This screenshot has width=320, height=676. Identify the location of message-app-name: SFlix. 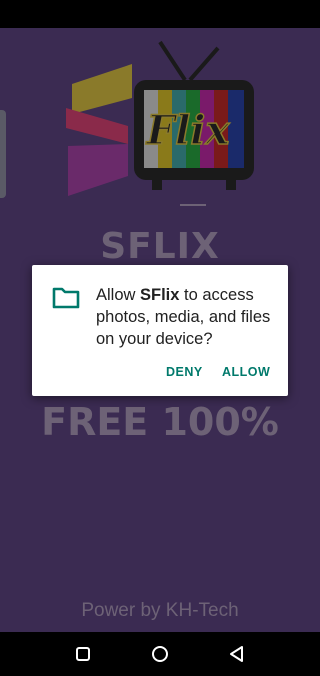
(160, 295).